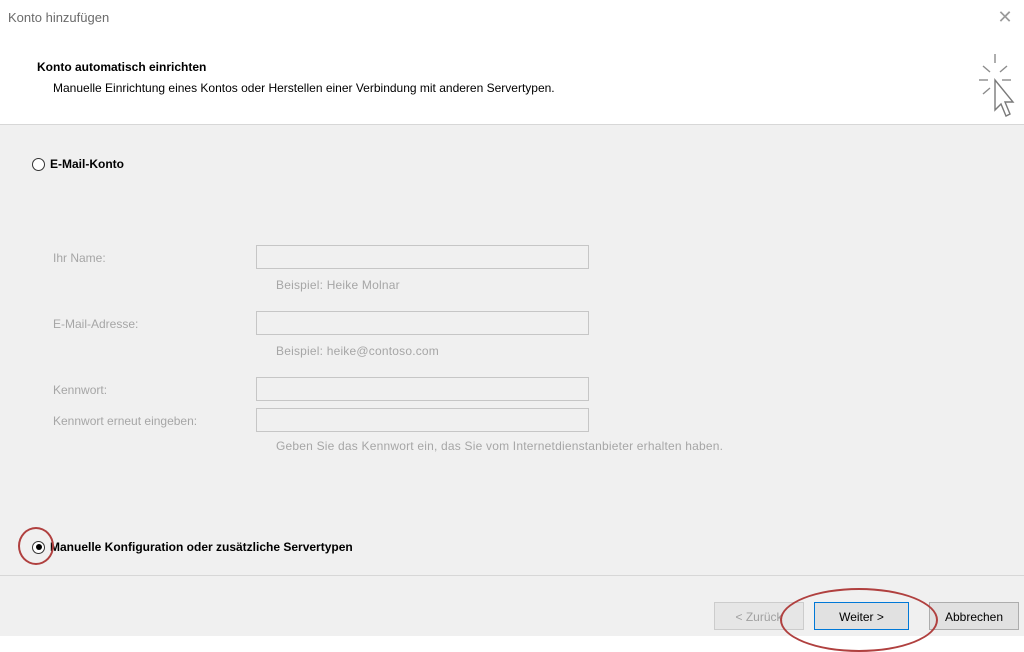 Image resolution: width=1024 pixels, height=652 pixels. What do you see at coordinates (512, 606) in the screenshot?
I see `wizard-footer: < Zurück Weiter > Abbrechen` at bounding box center [512, 606].